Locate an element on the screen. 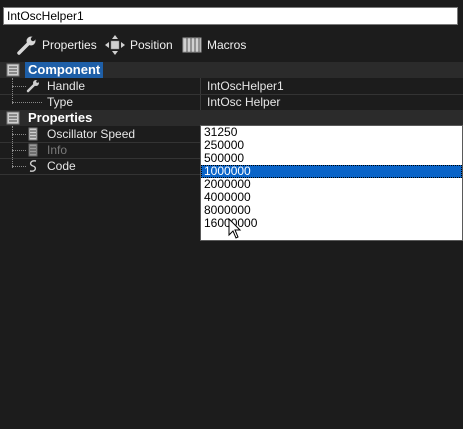  property-name: Type is located at coordinates (60, 102).